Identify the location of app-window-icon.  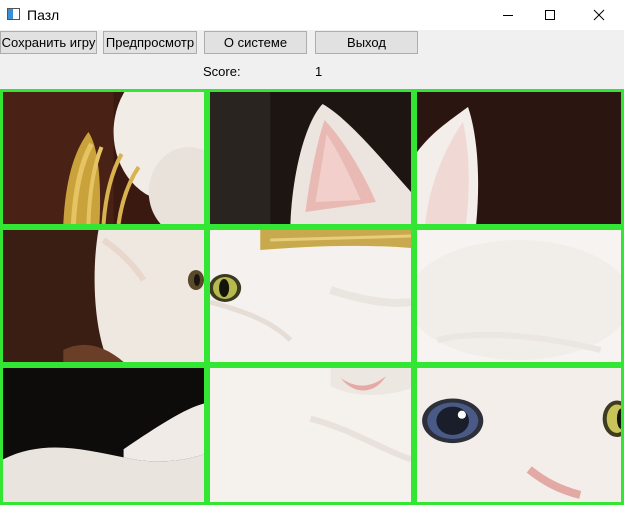
(13, 14).